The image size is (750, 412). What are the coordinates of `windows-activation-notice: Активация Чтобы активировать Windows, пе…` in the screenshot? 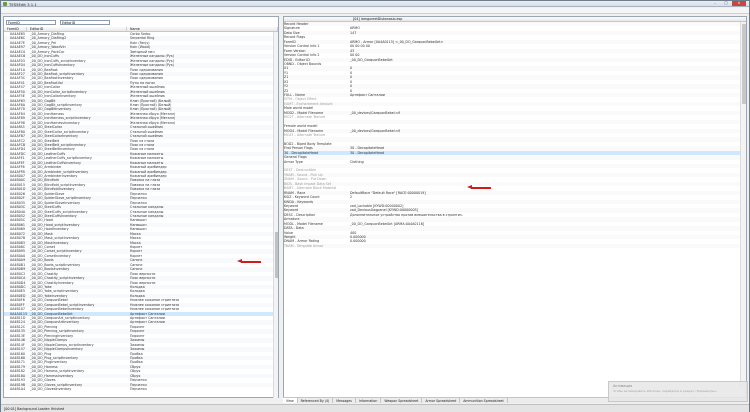 It's located at (678, 391).